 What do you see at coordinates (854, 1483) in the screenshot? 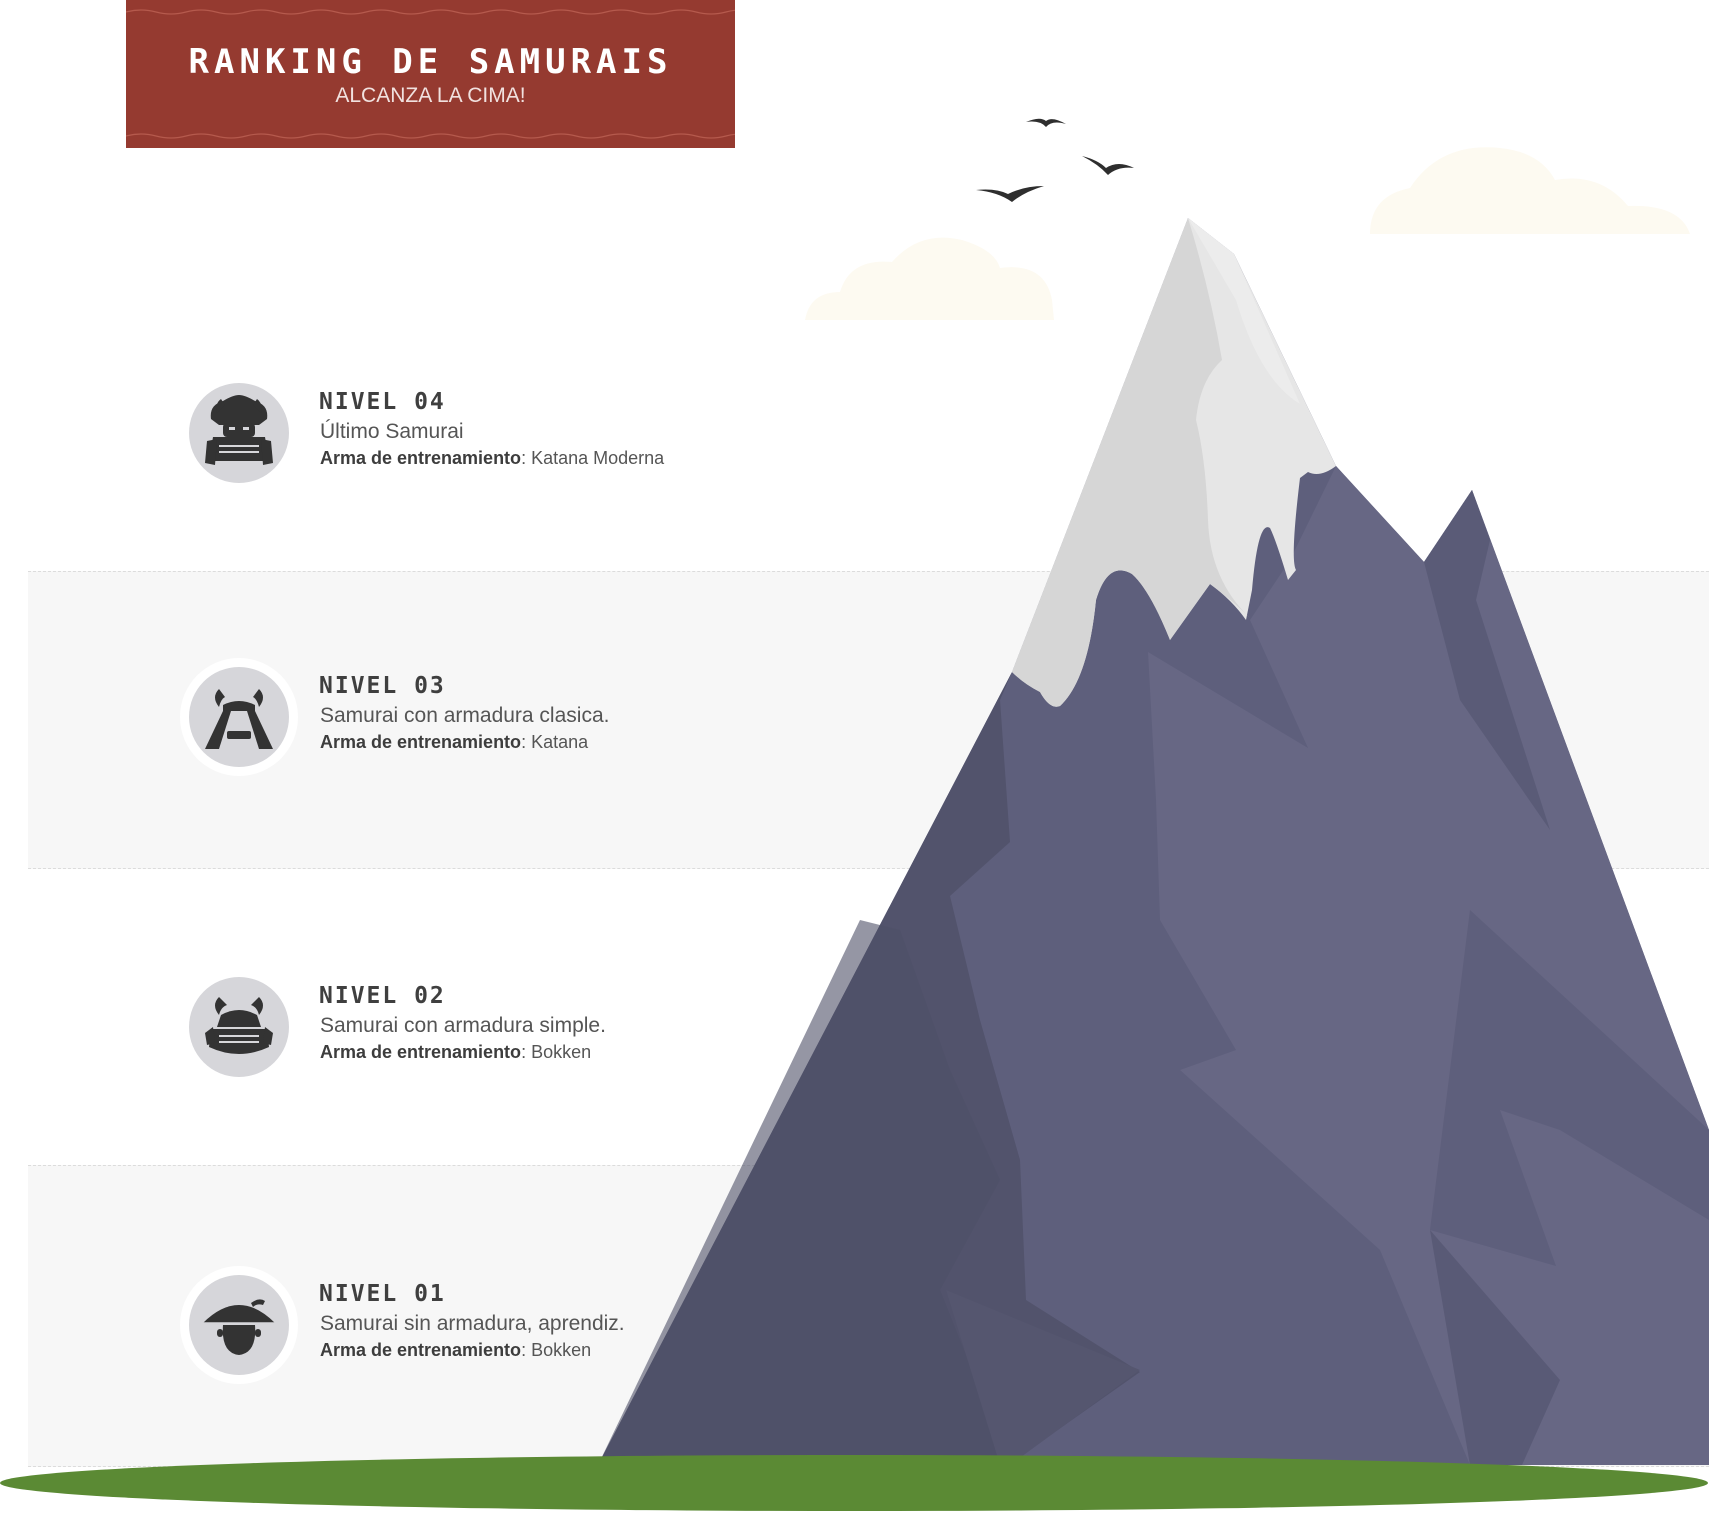
I see `grass-ground` at bounding box center [854, 1483].